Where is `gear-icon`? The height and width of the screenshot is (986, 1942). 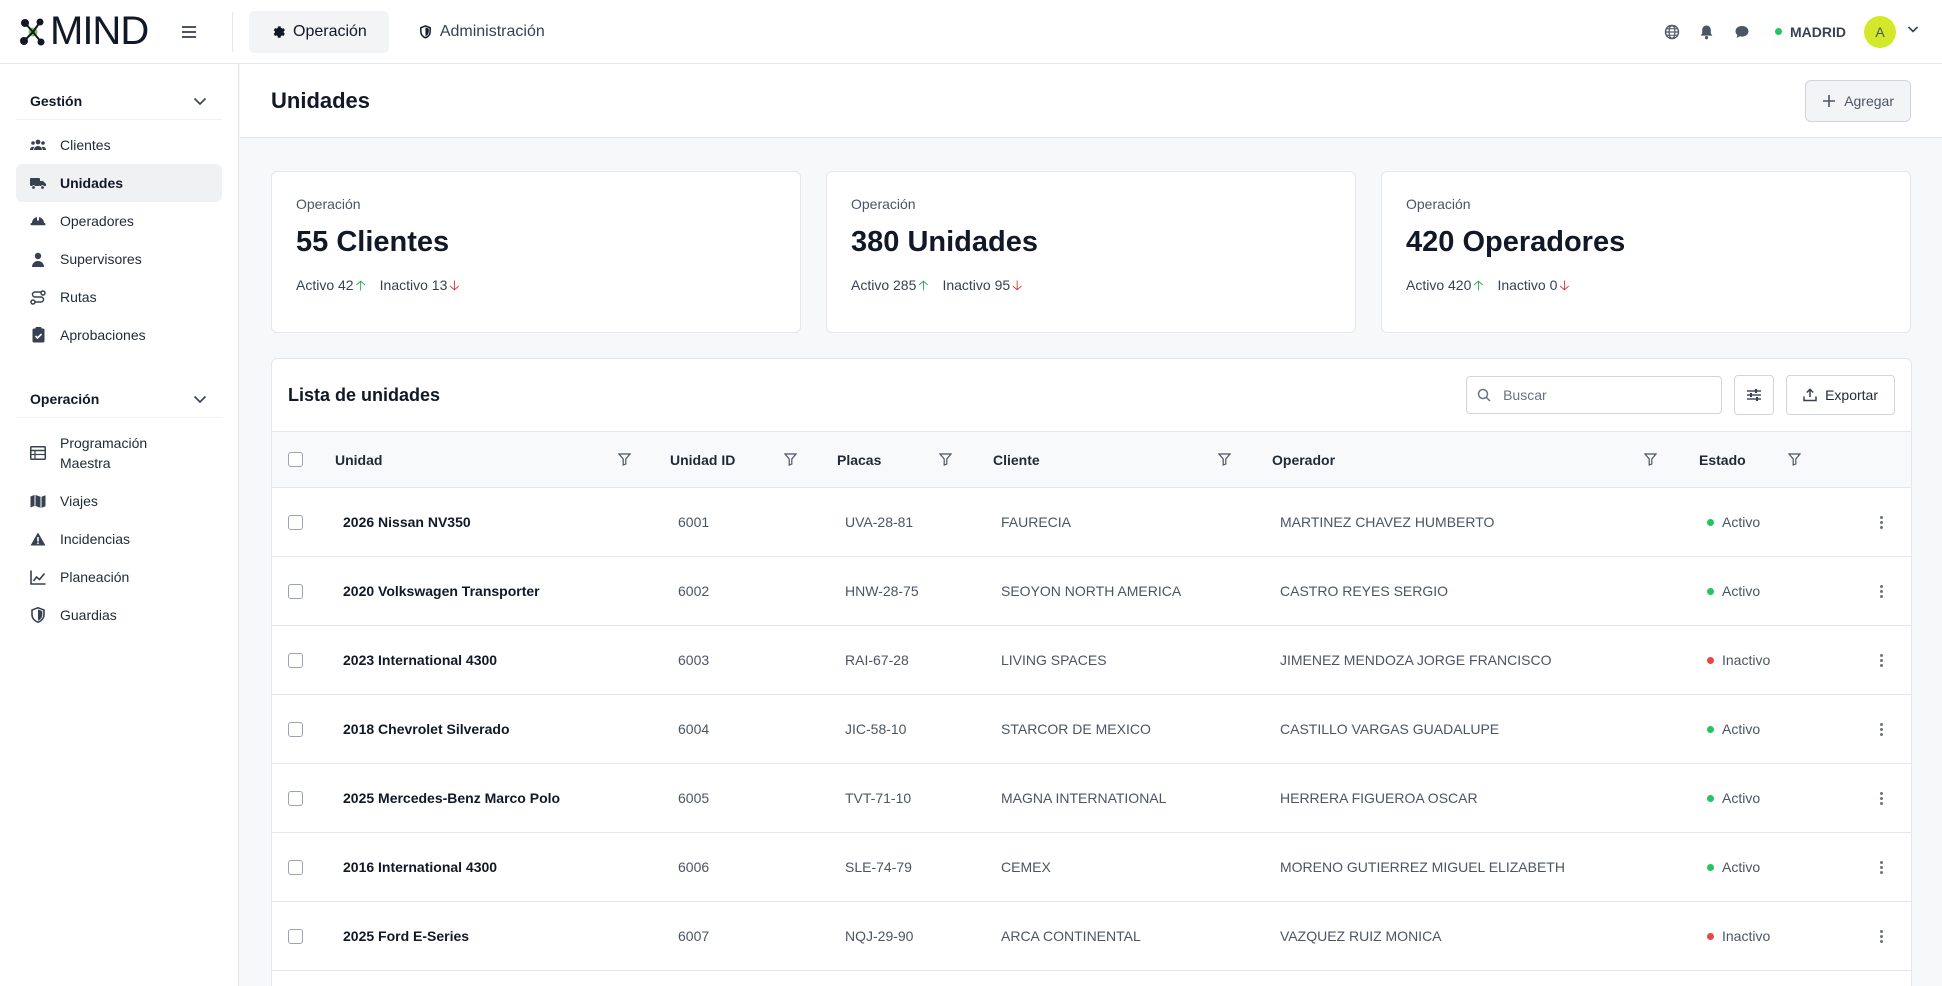 gear-icon is located at coordinates (279, 31).